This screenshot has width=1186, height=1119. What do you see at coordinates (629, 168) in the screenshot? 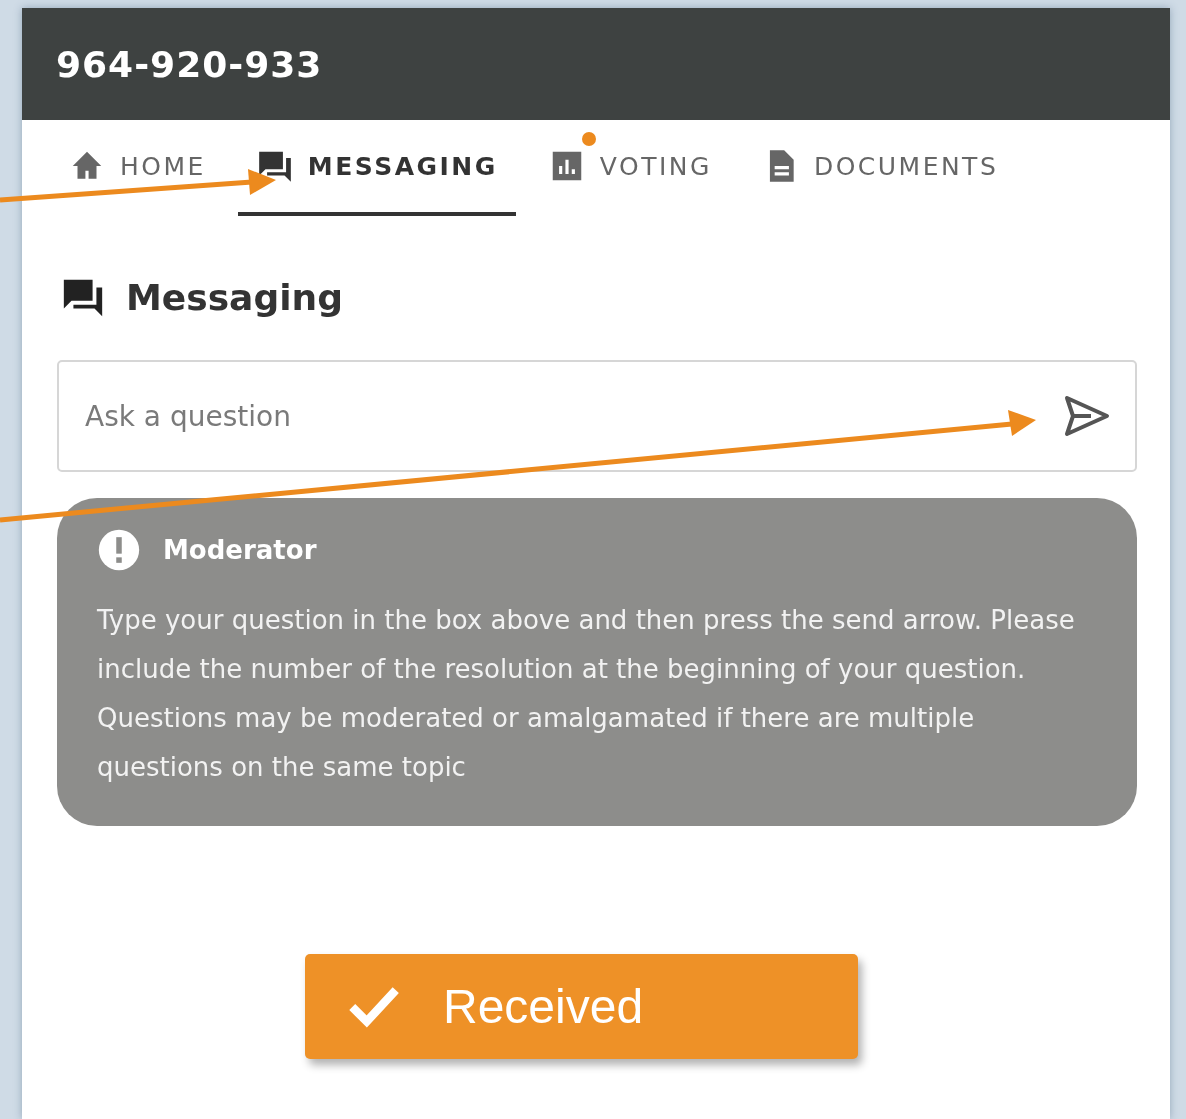
I see `nav-tab: VOTING` at bounding box center [629, 168].